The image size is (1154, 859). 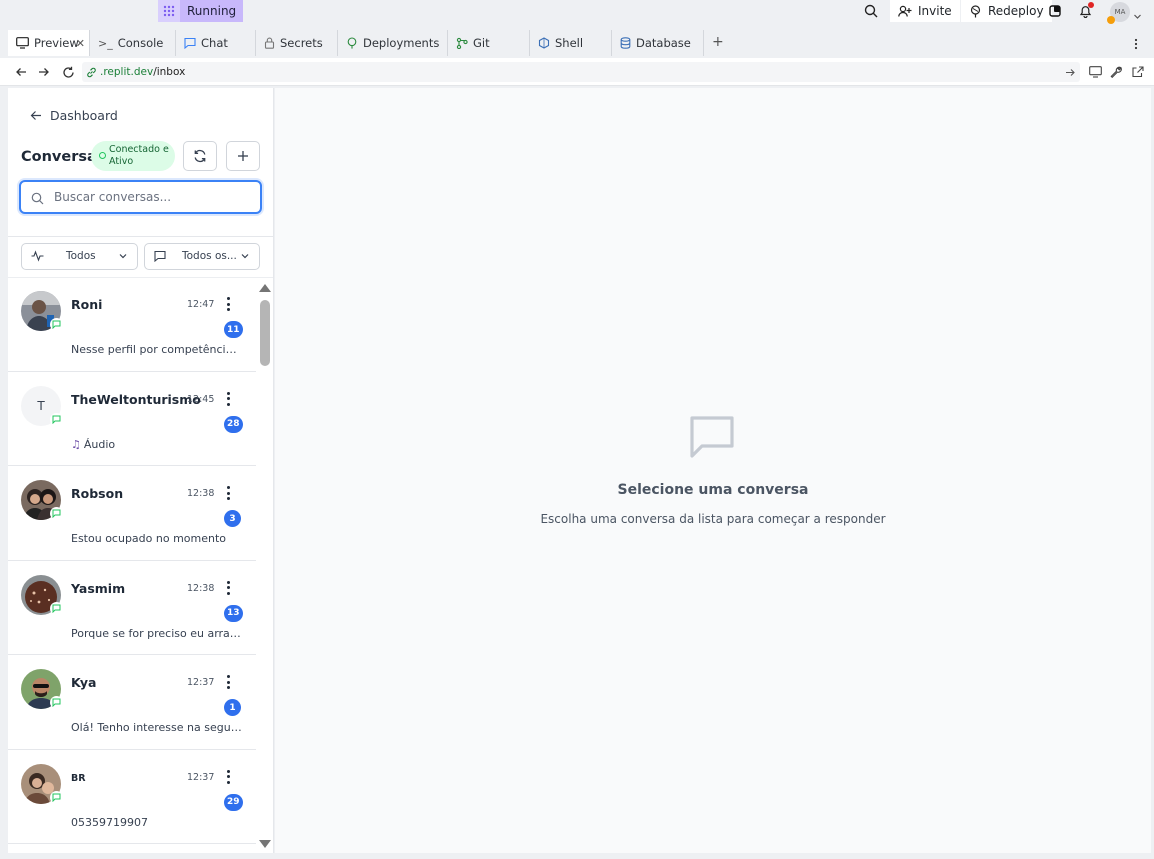 I want to click on more-vertical-icon, so click(x=1136, y=44).